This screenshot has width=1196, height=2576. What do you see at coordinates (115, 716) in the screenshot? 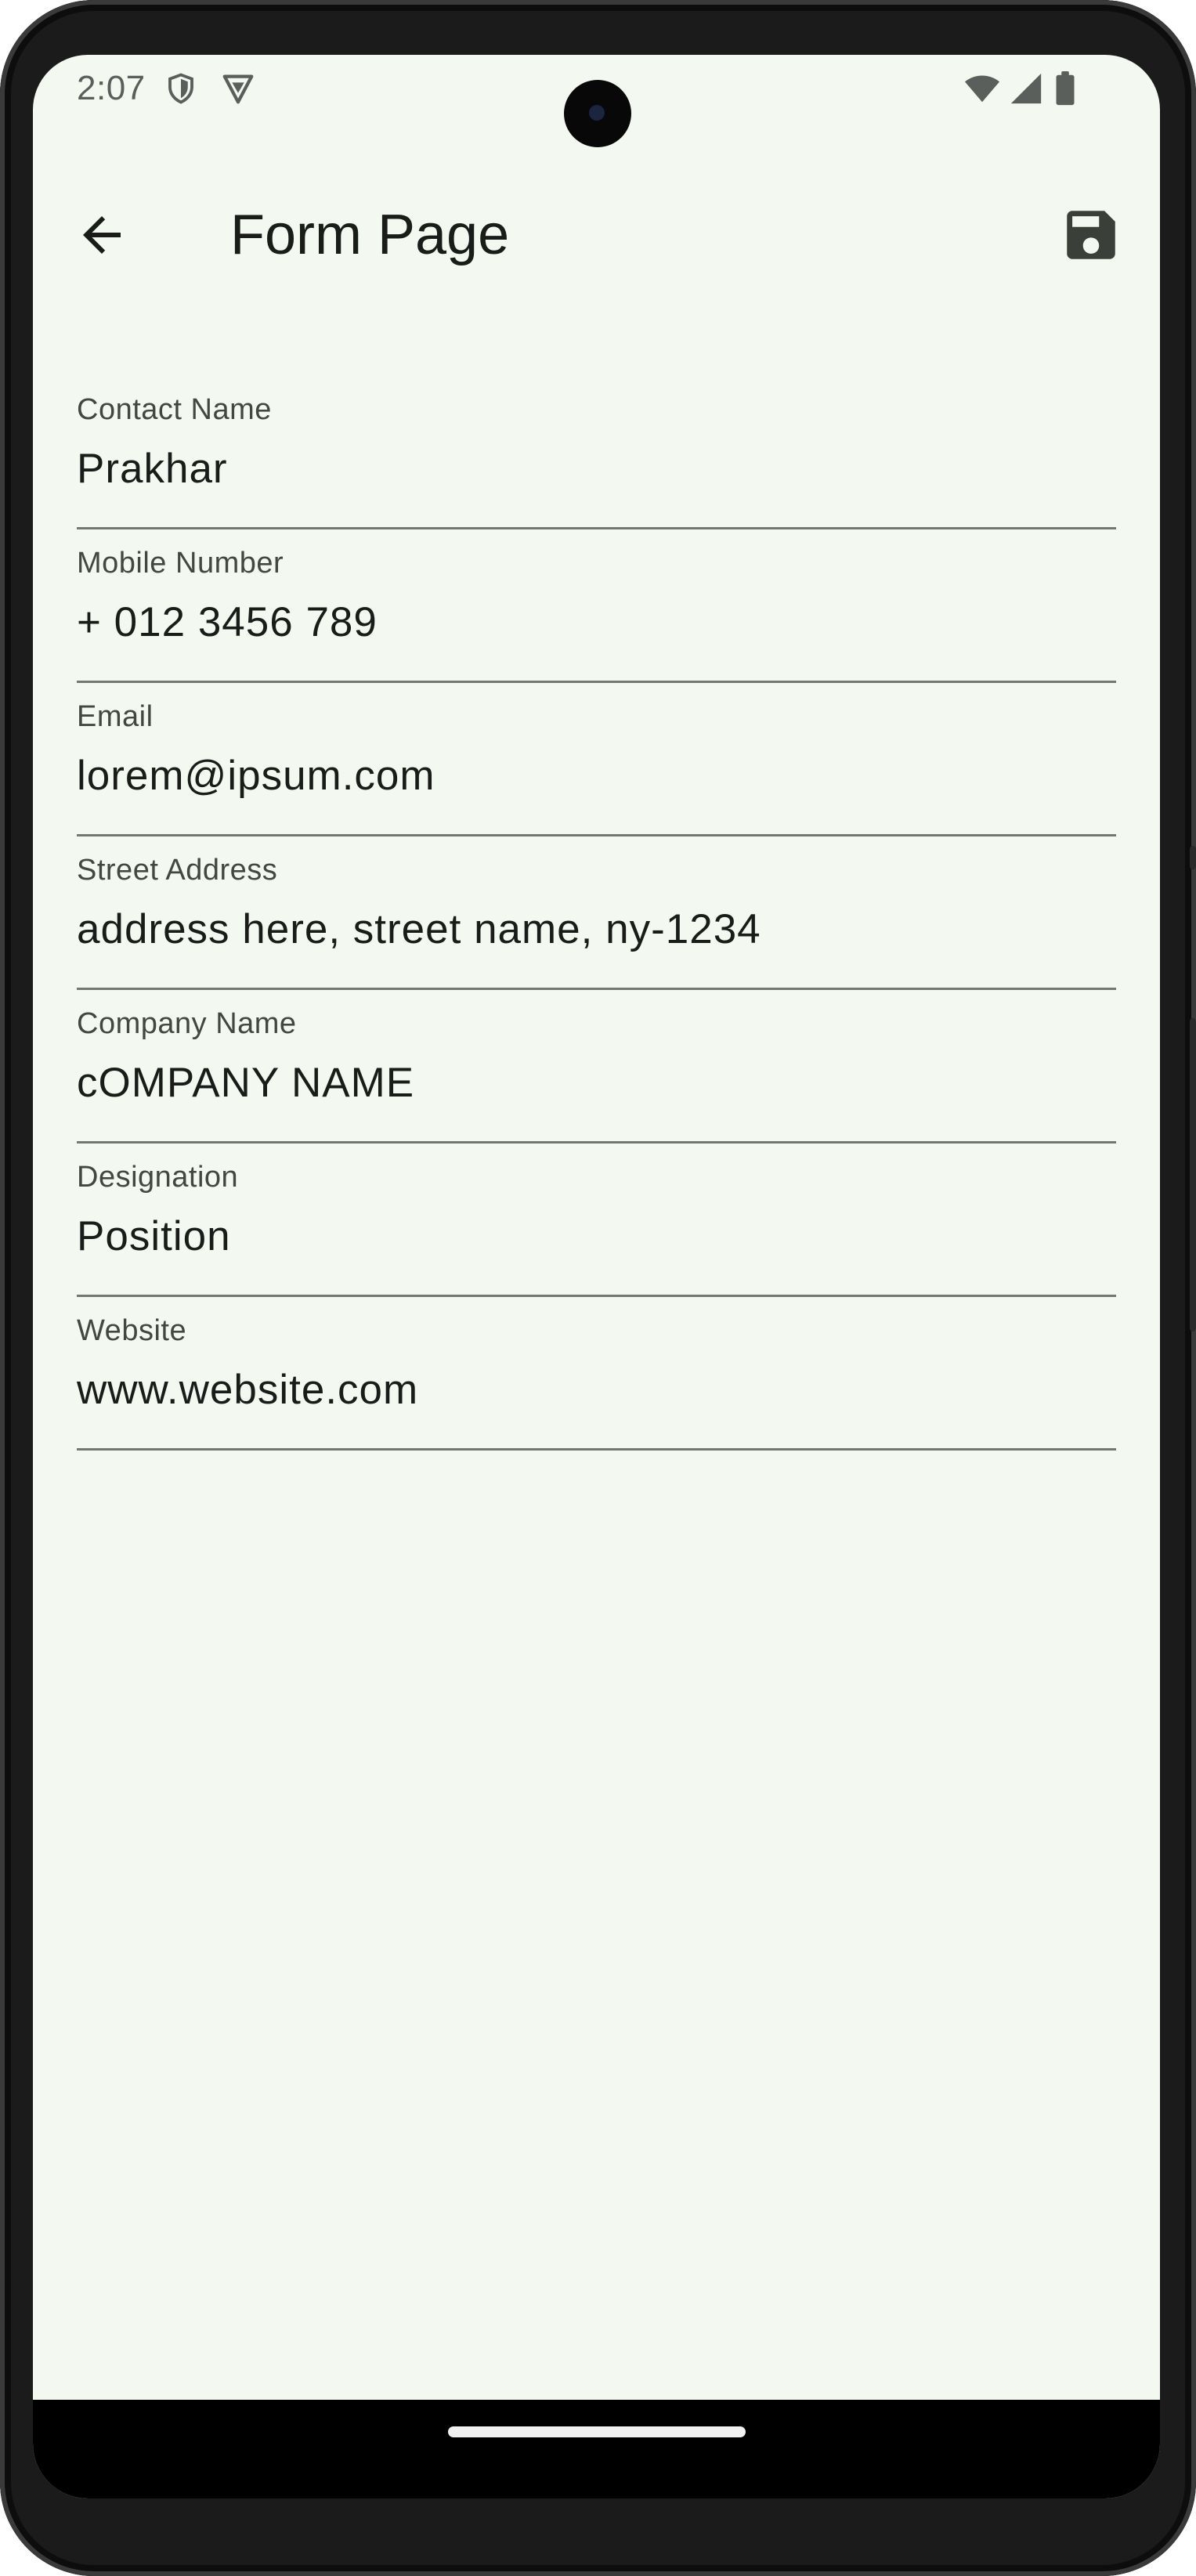
I see `field-label: Email` at bounding box center [115, 716].